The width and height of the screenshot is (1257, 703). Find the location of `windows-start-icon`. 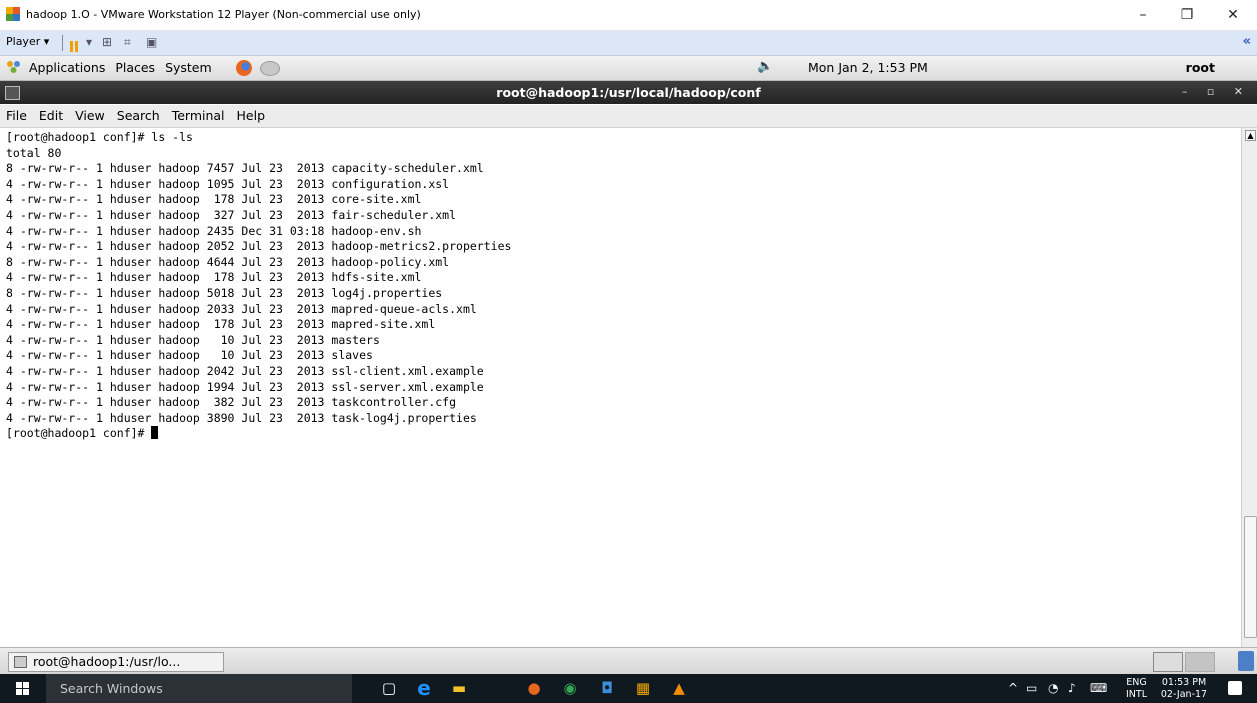

windows-start-icon is located at coordinates (22, 688).